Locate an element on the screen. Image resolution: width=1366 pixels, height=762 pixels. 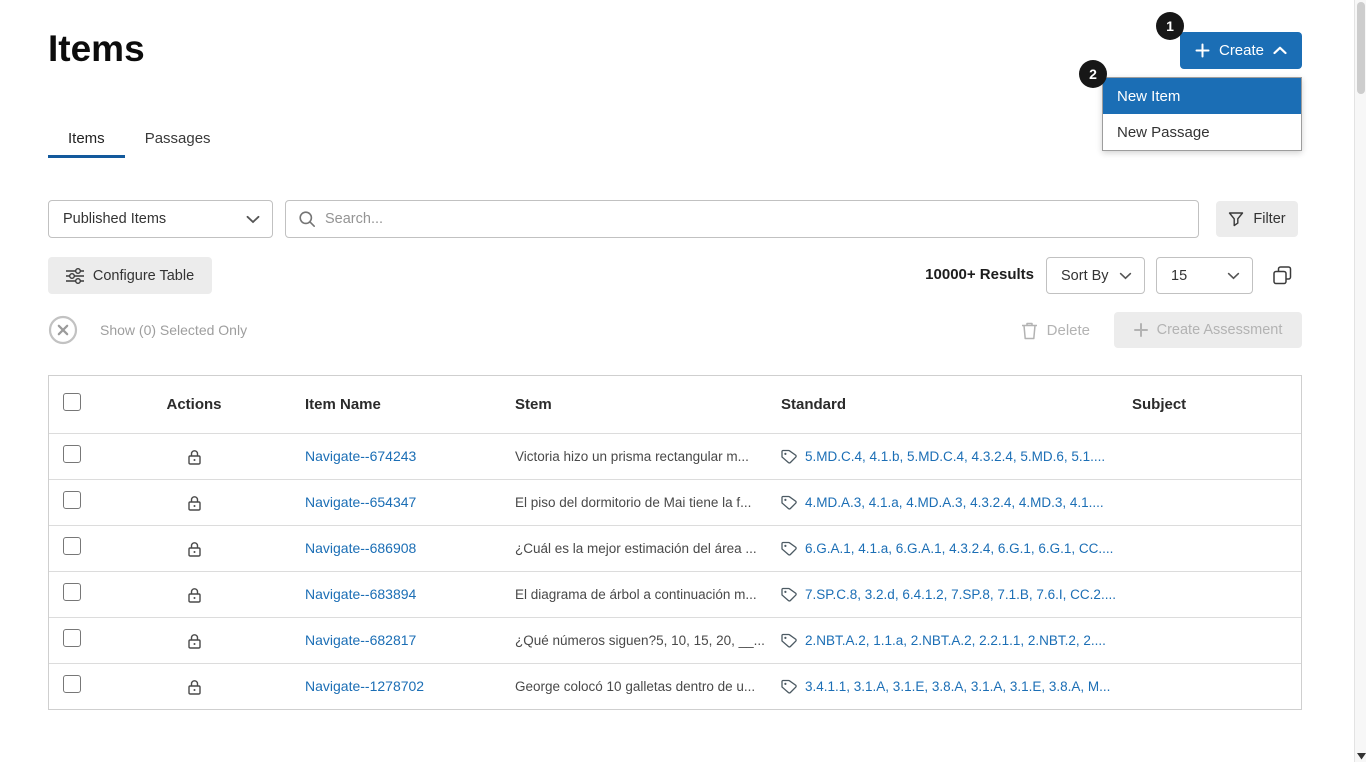
page-size-dropdown: 15 is located at coordinates (1204, 275).